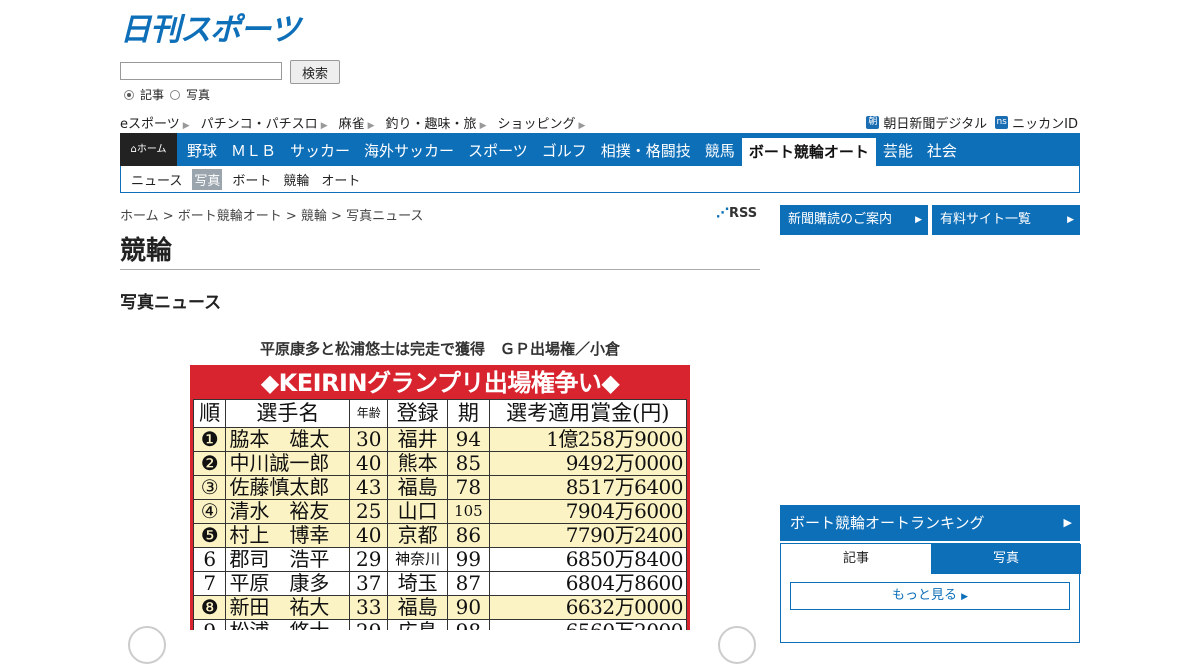  Describe the element at coordinates (147, 645) in the screenshot. I see `prev-photo-button` at that location.